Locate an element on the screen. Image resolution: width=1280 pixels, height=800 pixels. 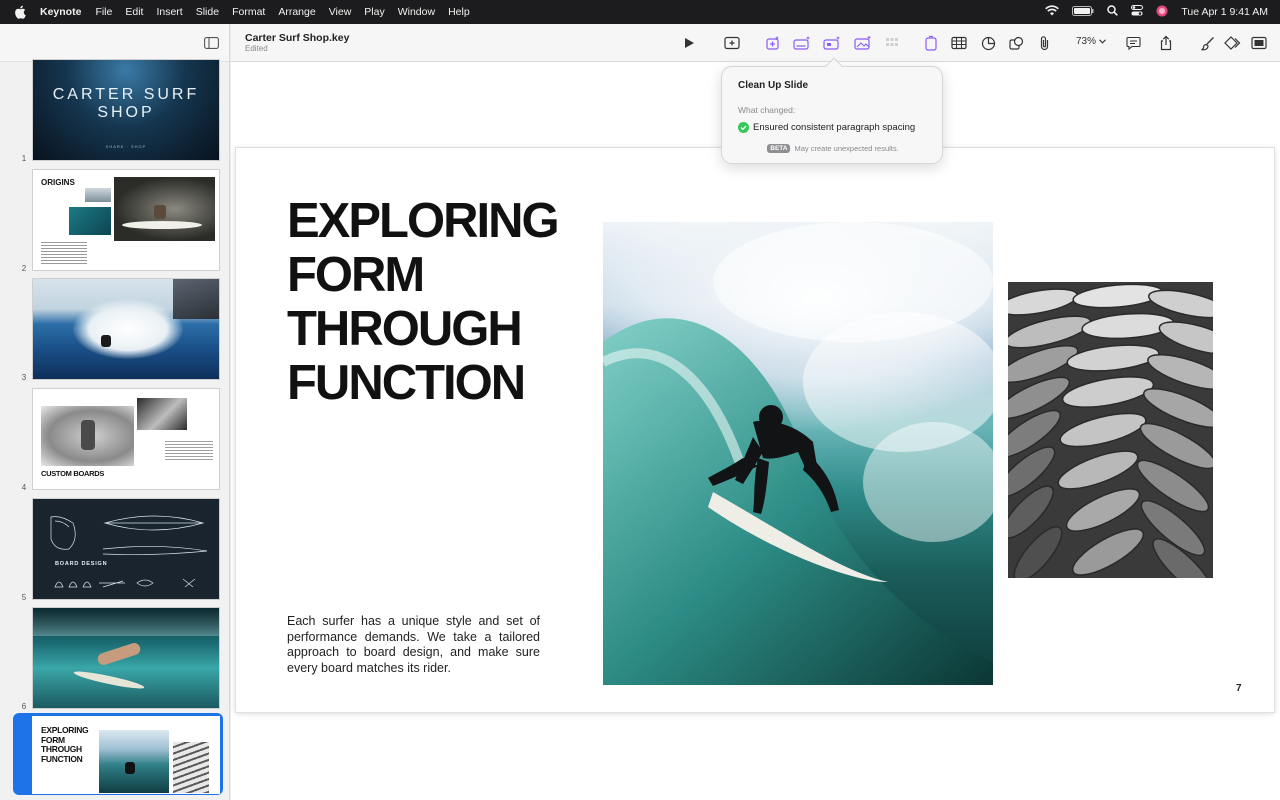
animate-button is located at coordinates (1233, 43).